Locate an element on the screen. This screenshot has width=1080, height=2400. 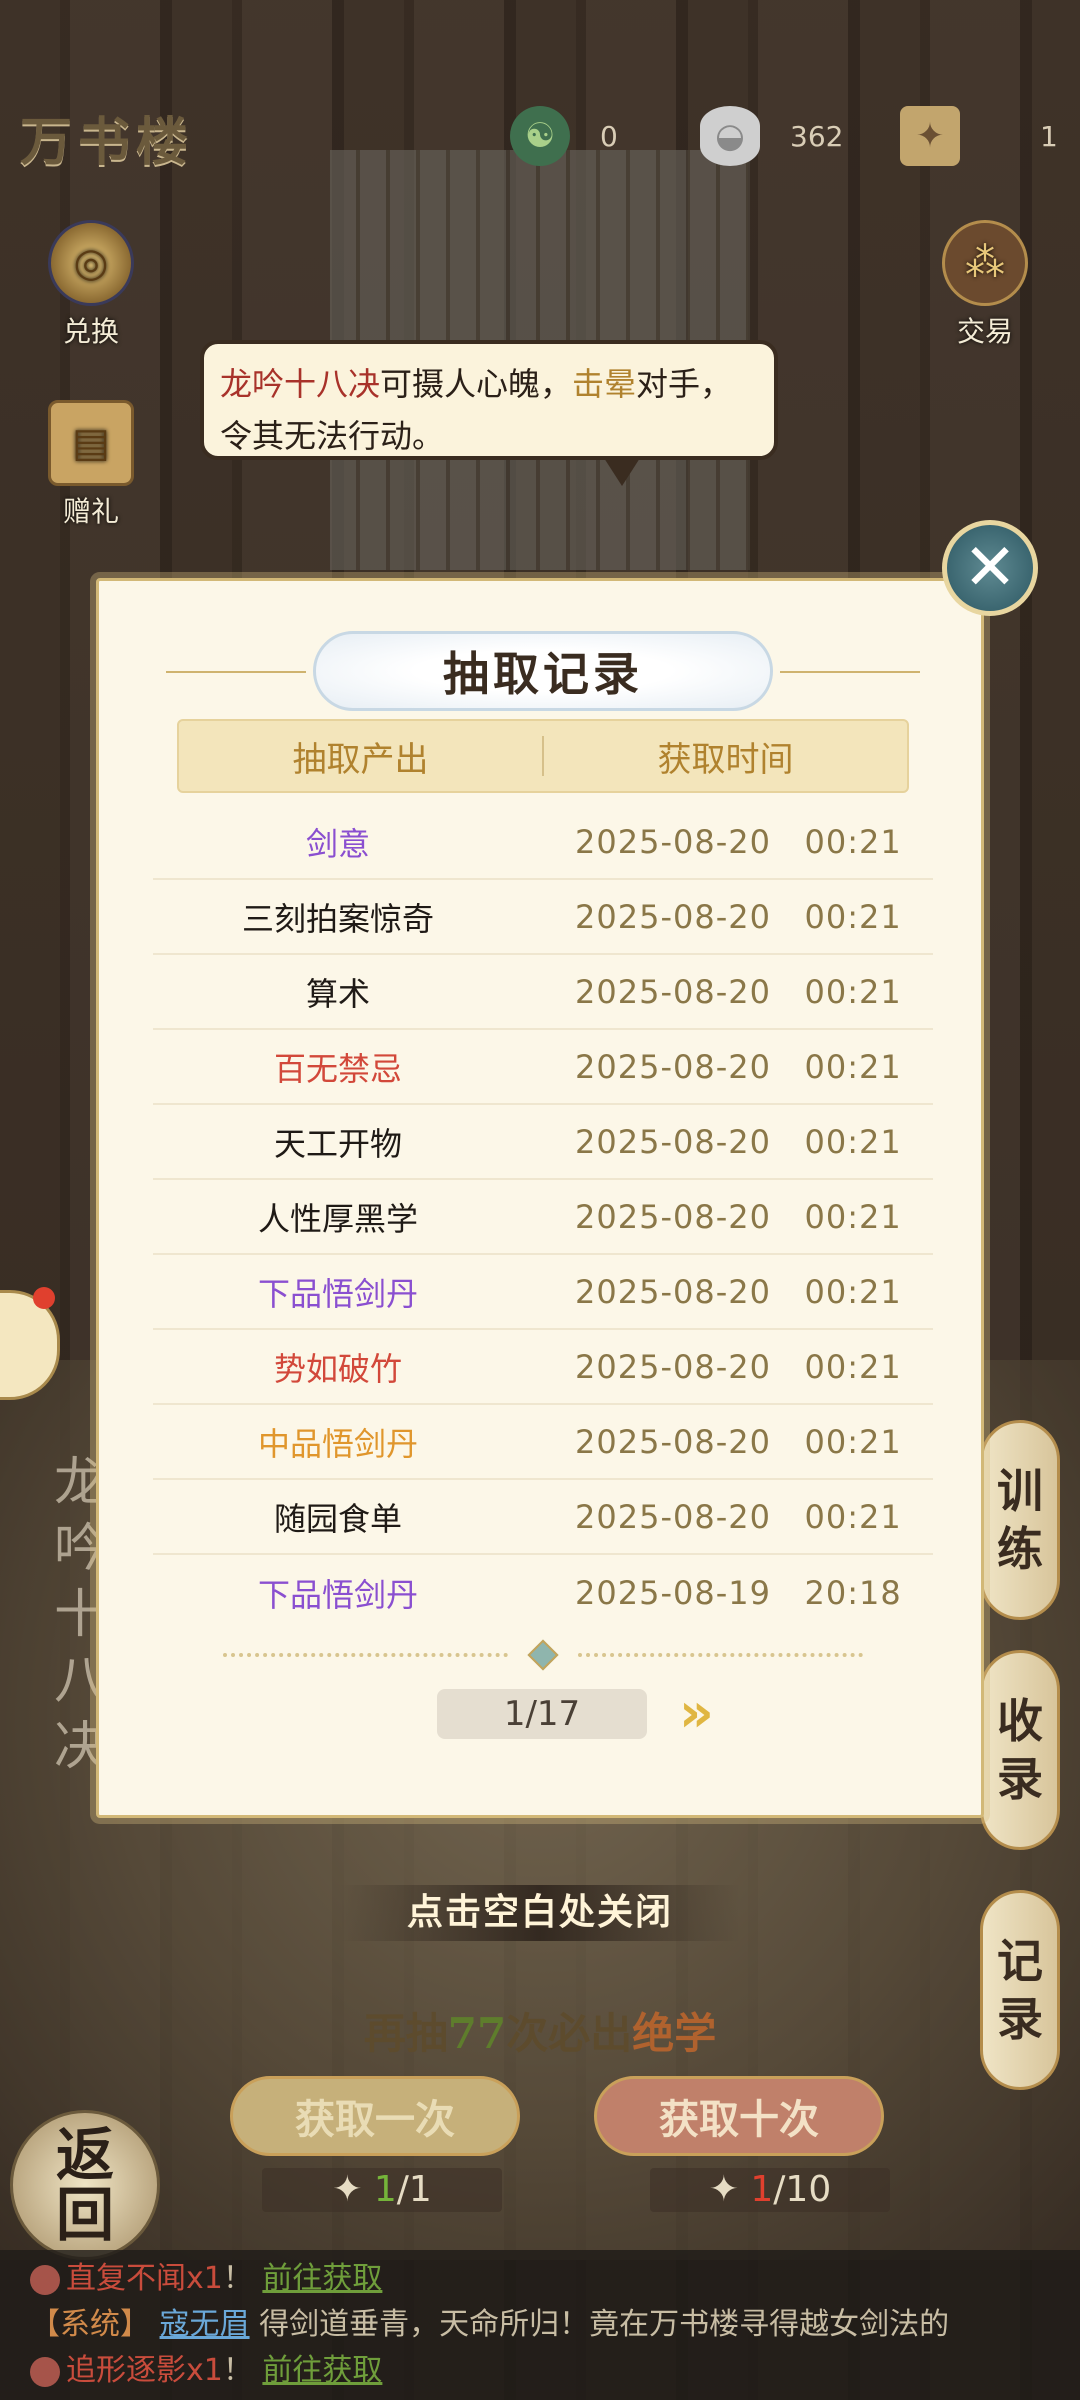
currency-silver-value: 362 is located at coordinates (817, 136).